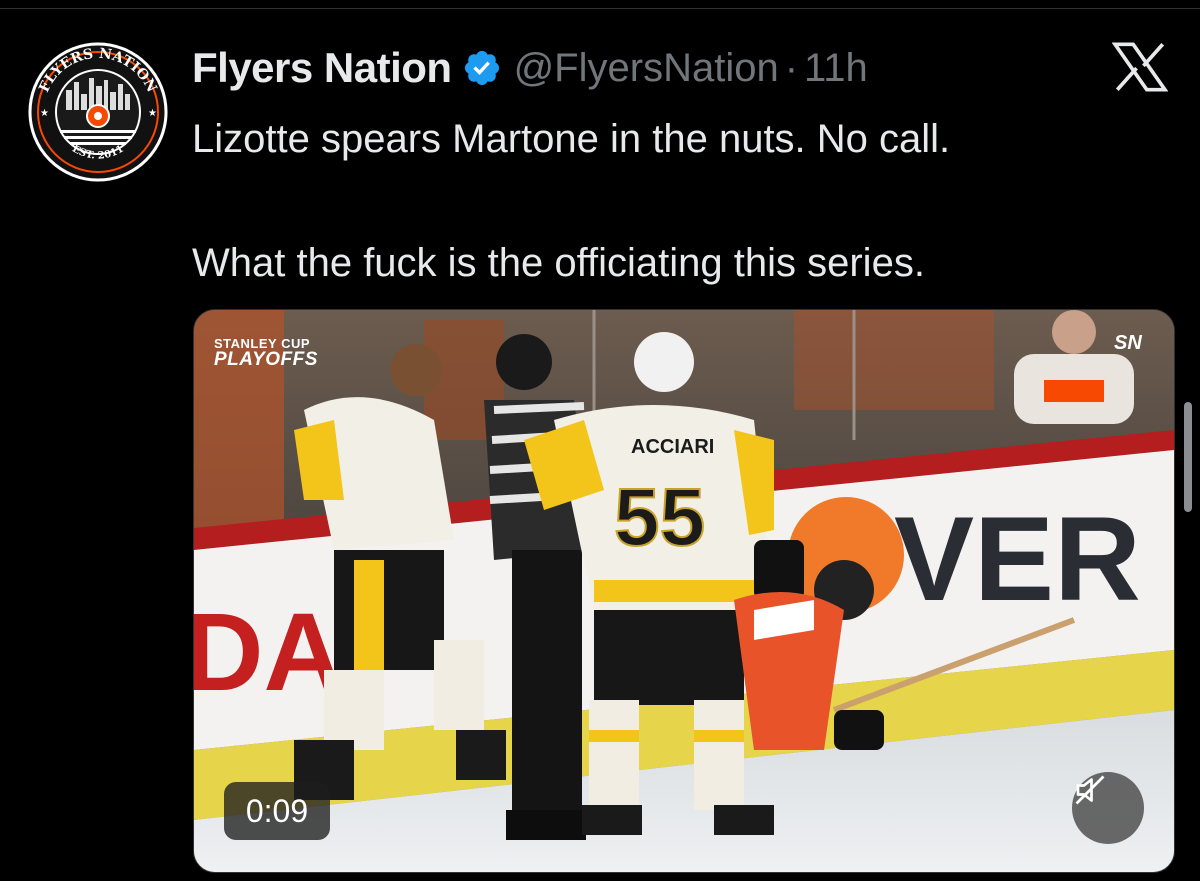 This screenshot has height=881, width=1200. What do you see at coordinates (1140, 67) in the screenshot?
I see `x-logo-icon` at bounding box center [1140, 67].